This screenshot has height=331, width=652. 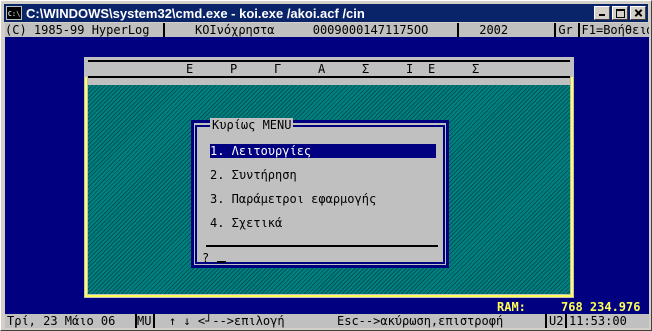 What do you see at coordinates (556, 321) in the screenshot?
I see `user-indicator: U2` at bounding box center [556, 321].